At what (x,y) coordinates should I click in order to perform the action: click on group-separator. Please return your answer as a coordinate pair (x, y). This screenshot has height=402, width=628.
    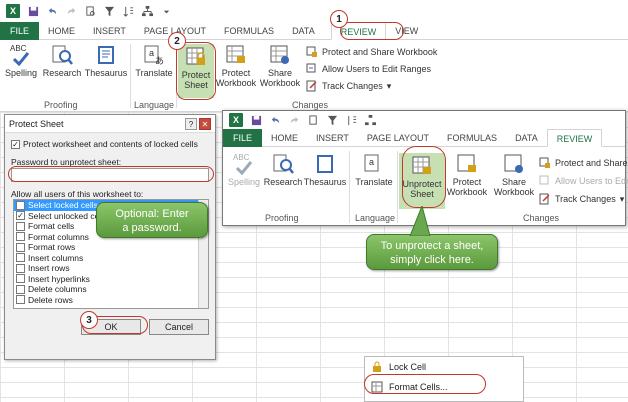
    Looking at the image, I should click on (130, 76).